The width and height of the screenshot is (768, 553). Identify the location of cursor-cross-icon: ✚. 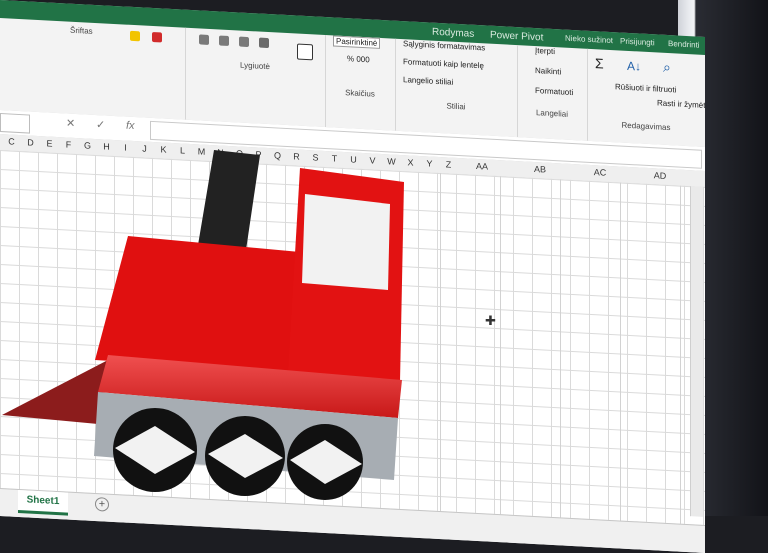
(490, 320).